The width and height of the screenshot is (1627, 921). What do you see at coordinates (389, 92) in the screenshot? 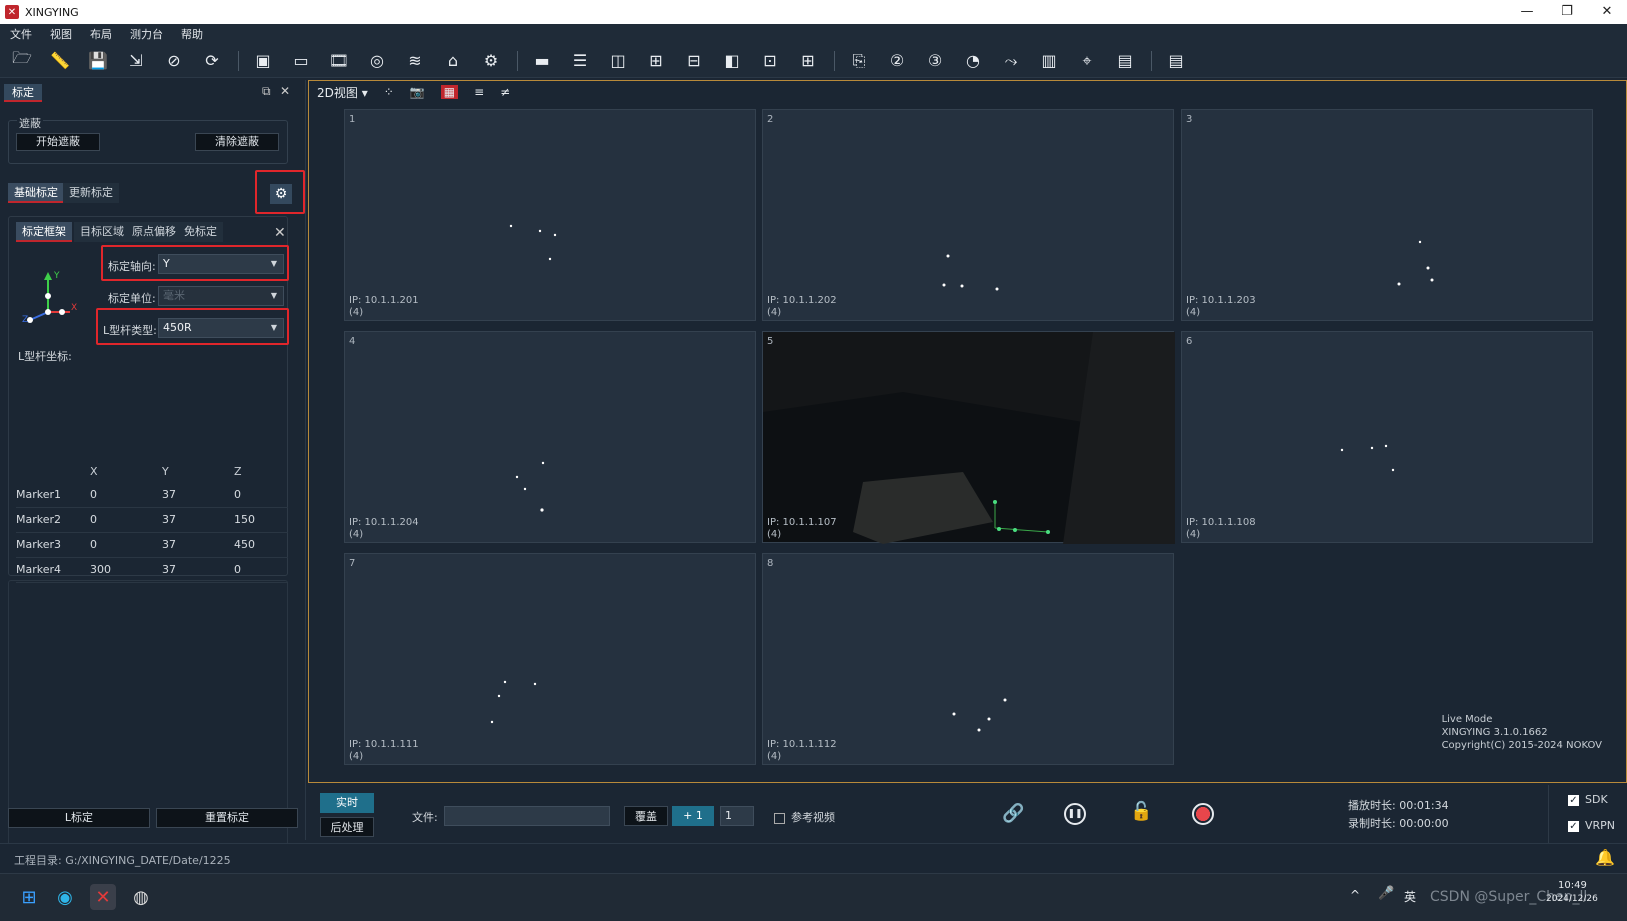
I see `markers-icon: ⁘` at bounding box center [389, 92].